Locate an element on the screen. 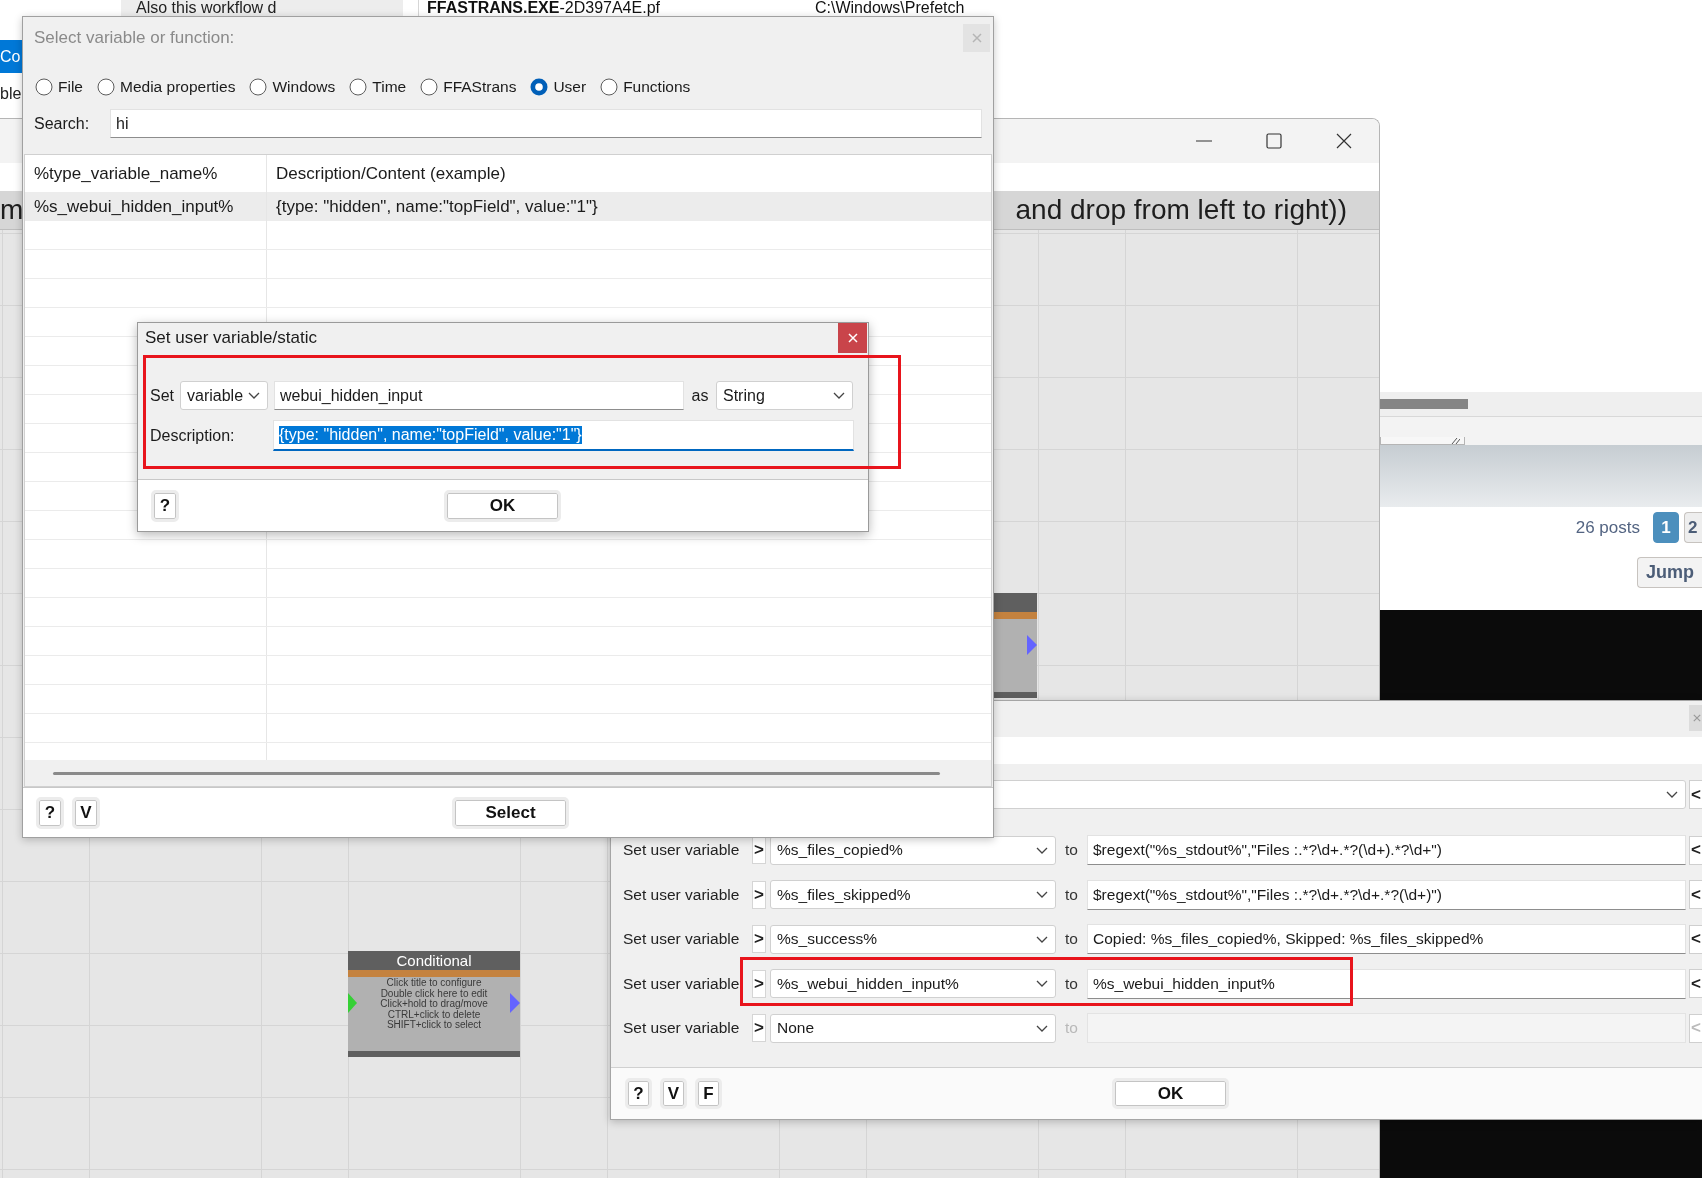 The width and height of the screenshot is (1702, 1183). jump-button: Jump is located at coordinates (1669, 572).